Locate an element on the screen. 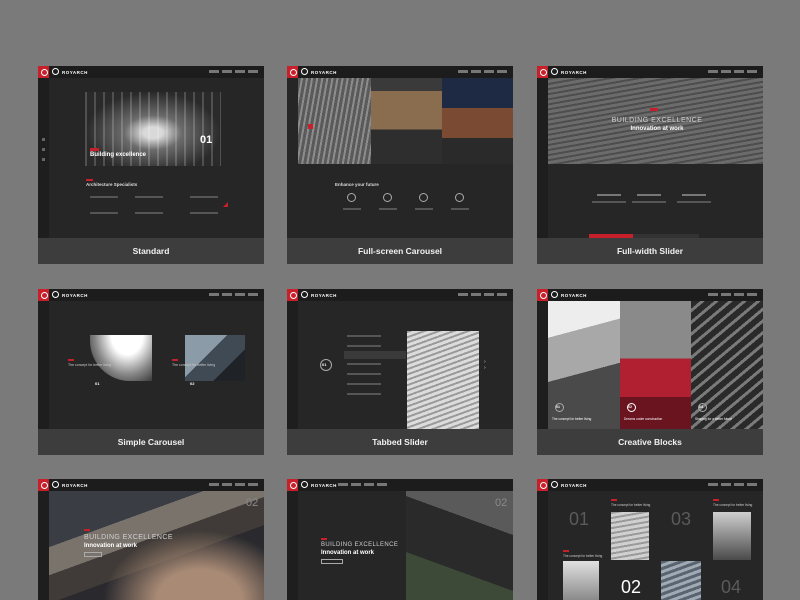 The height and width of the screenshot is (600, 800). grid-num-4: 04 is located at coordinates (731, 587).